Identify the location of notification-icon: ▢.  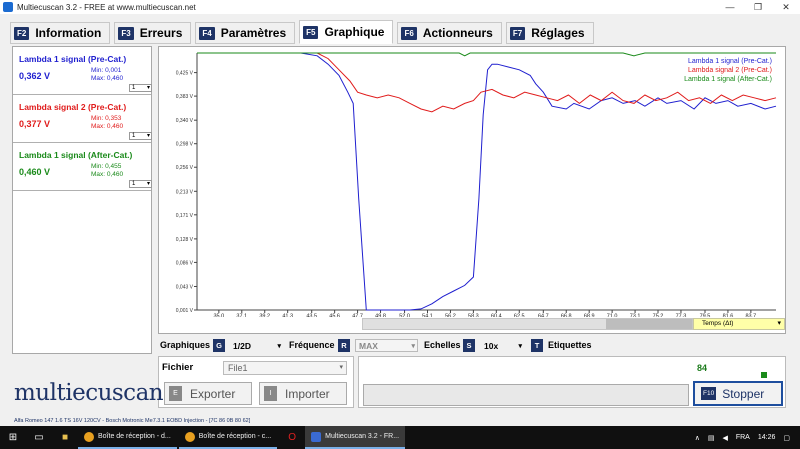
(786, 438).